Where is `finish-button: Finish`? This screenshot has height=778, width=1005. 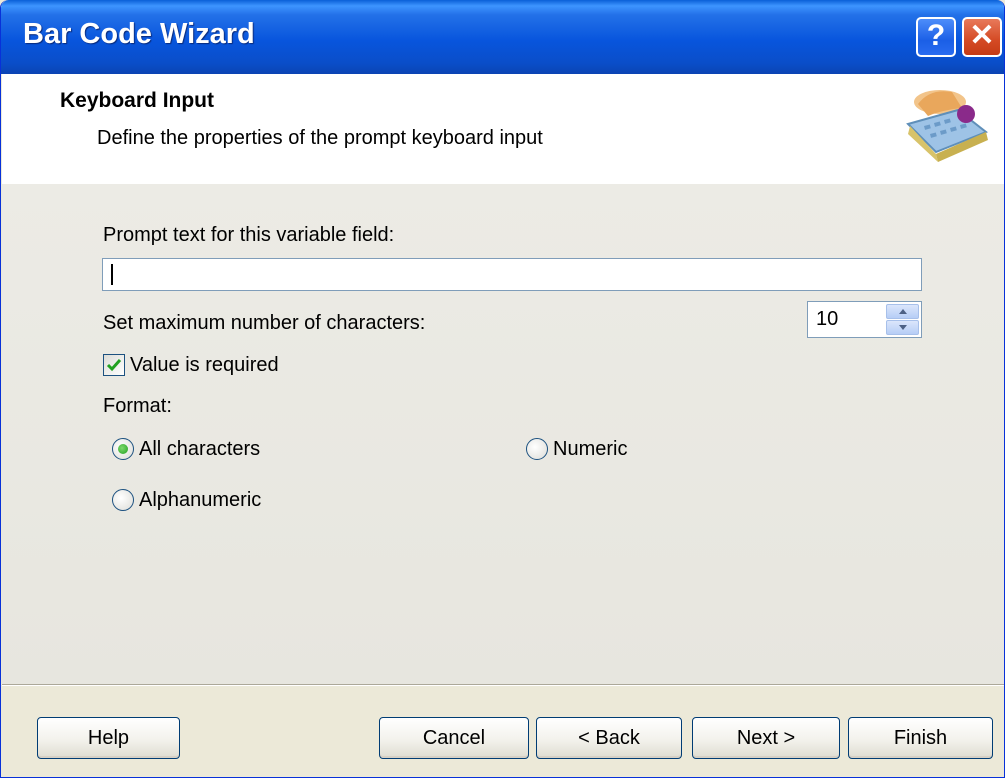
finish-button: Finish is located at coordinates (920, 738).